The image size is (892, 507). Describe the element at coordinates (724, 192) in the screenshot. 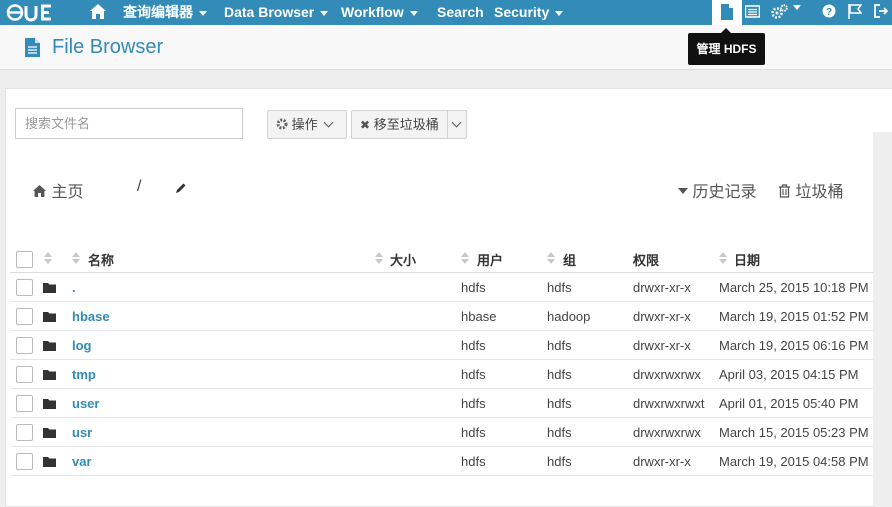

I see `history-label: 历史记录` at that location.